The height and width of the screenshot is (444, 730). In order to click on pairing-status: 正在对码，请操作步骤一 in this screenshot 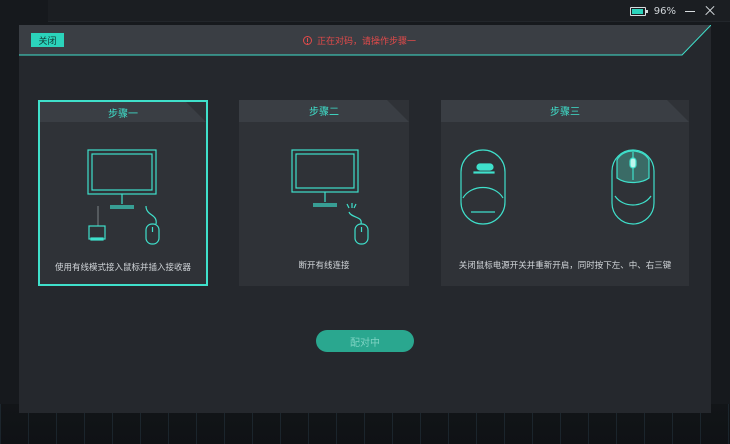, I will do `click(360, 40)`.